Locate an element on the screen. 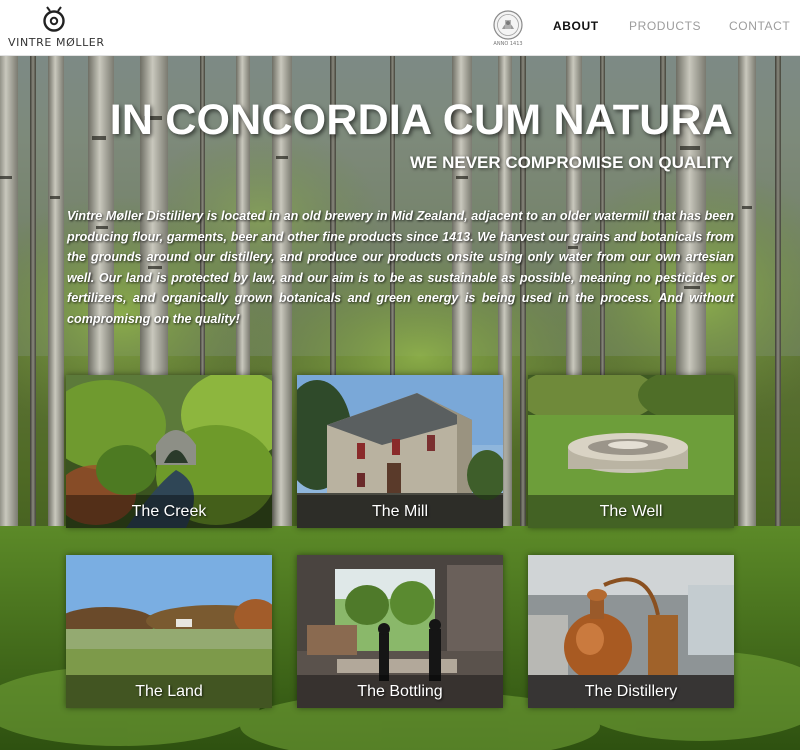 This screenshot has width=800, height=750. tile-caption: The Distillery is located at coordinates (631, 691).